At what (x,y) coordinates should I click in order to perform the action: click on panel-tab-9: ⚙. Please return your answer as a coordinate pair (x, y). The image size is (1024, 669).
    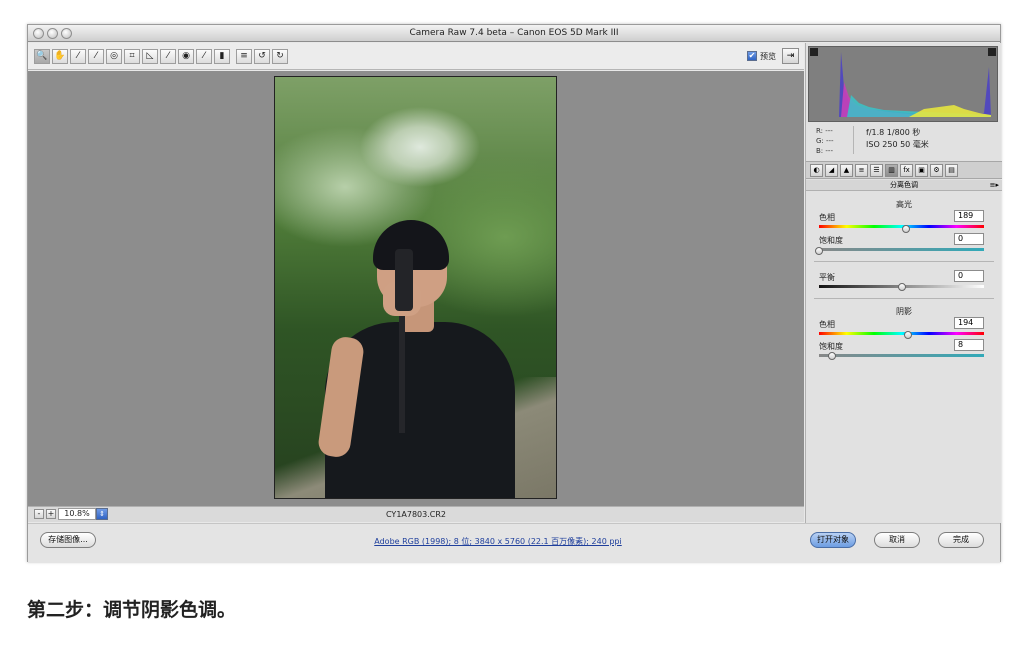
    Looking at the image, I should click on (936, 170).